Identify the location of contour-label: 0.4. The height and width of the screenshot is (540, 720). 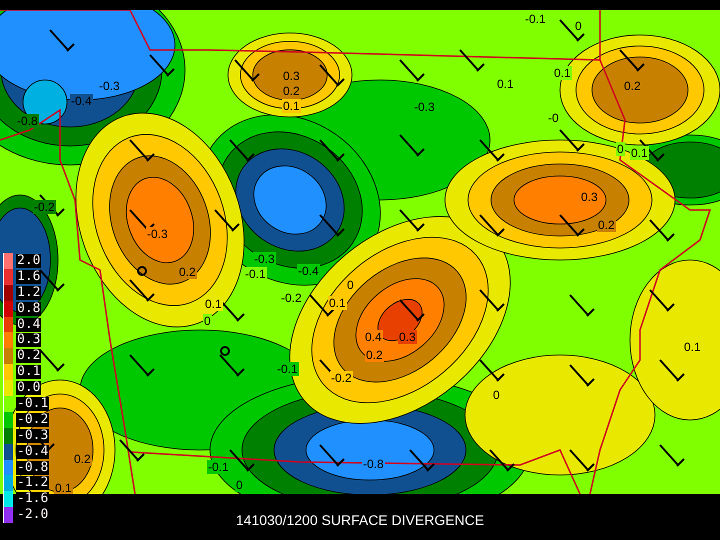
(373, 337).